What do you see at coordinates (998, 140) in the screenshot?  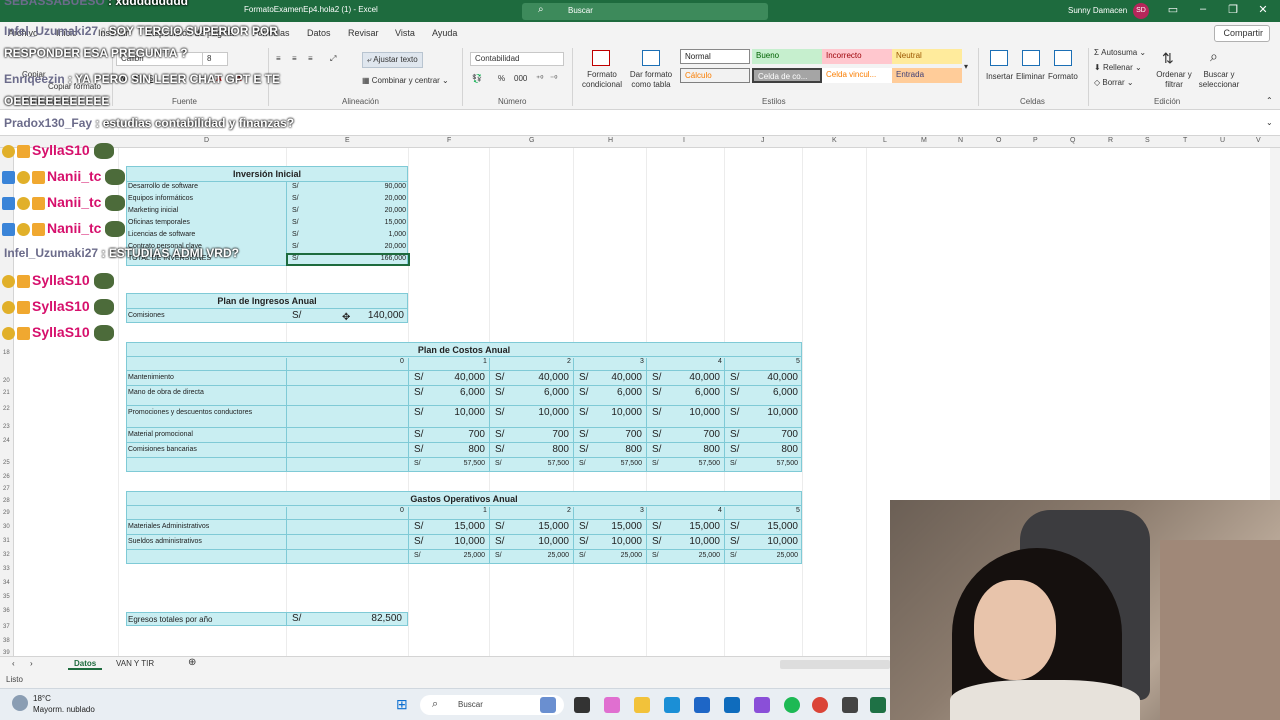 I see `col-header: O` at bounding box center [998, 140].